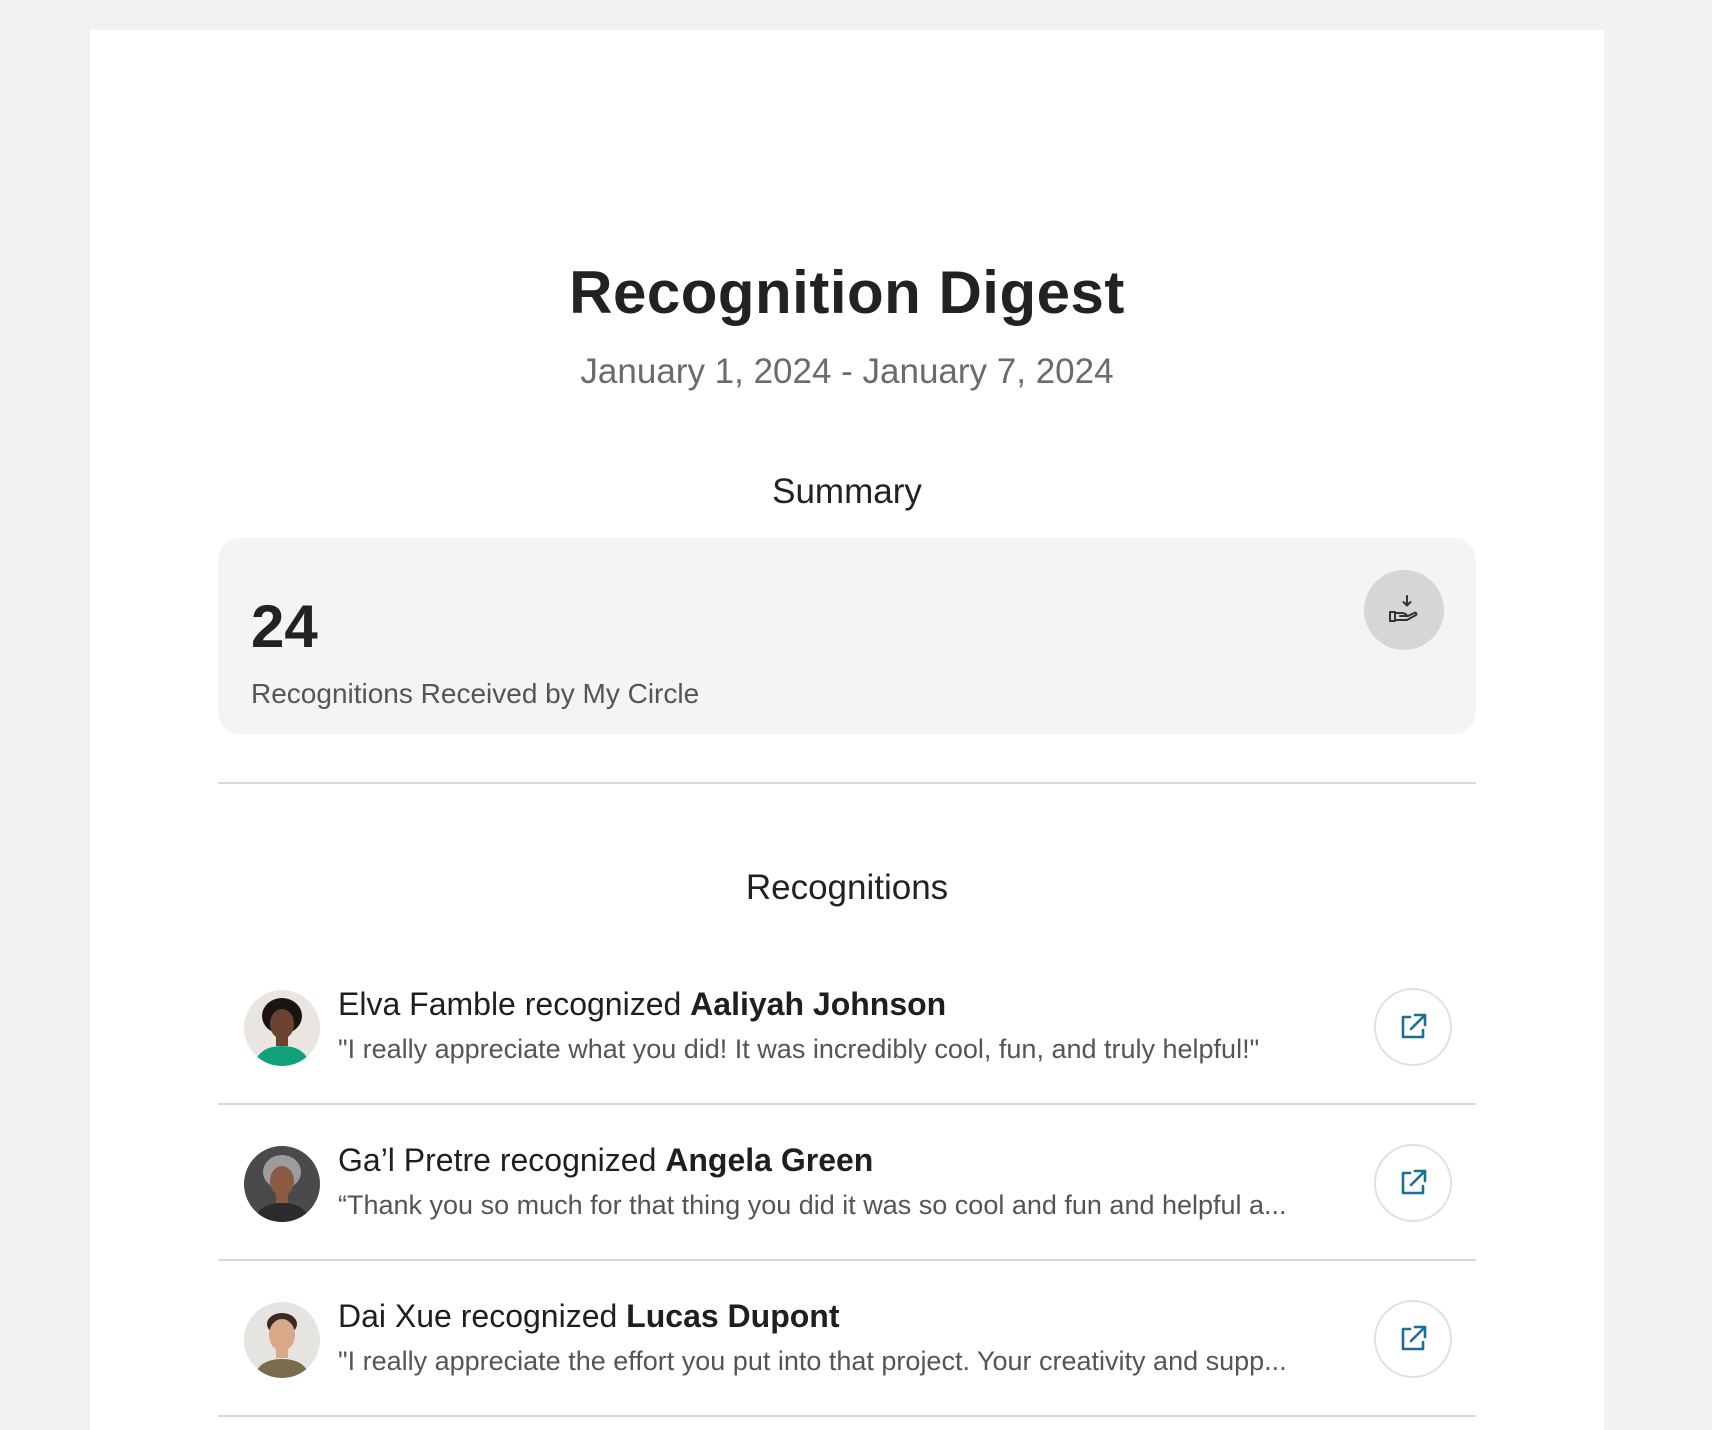 This screenshot has width=1712, height=1430. I want to click on recipient-name: Aaliyah Johnson, so click(818, 1004).